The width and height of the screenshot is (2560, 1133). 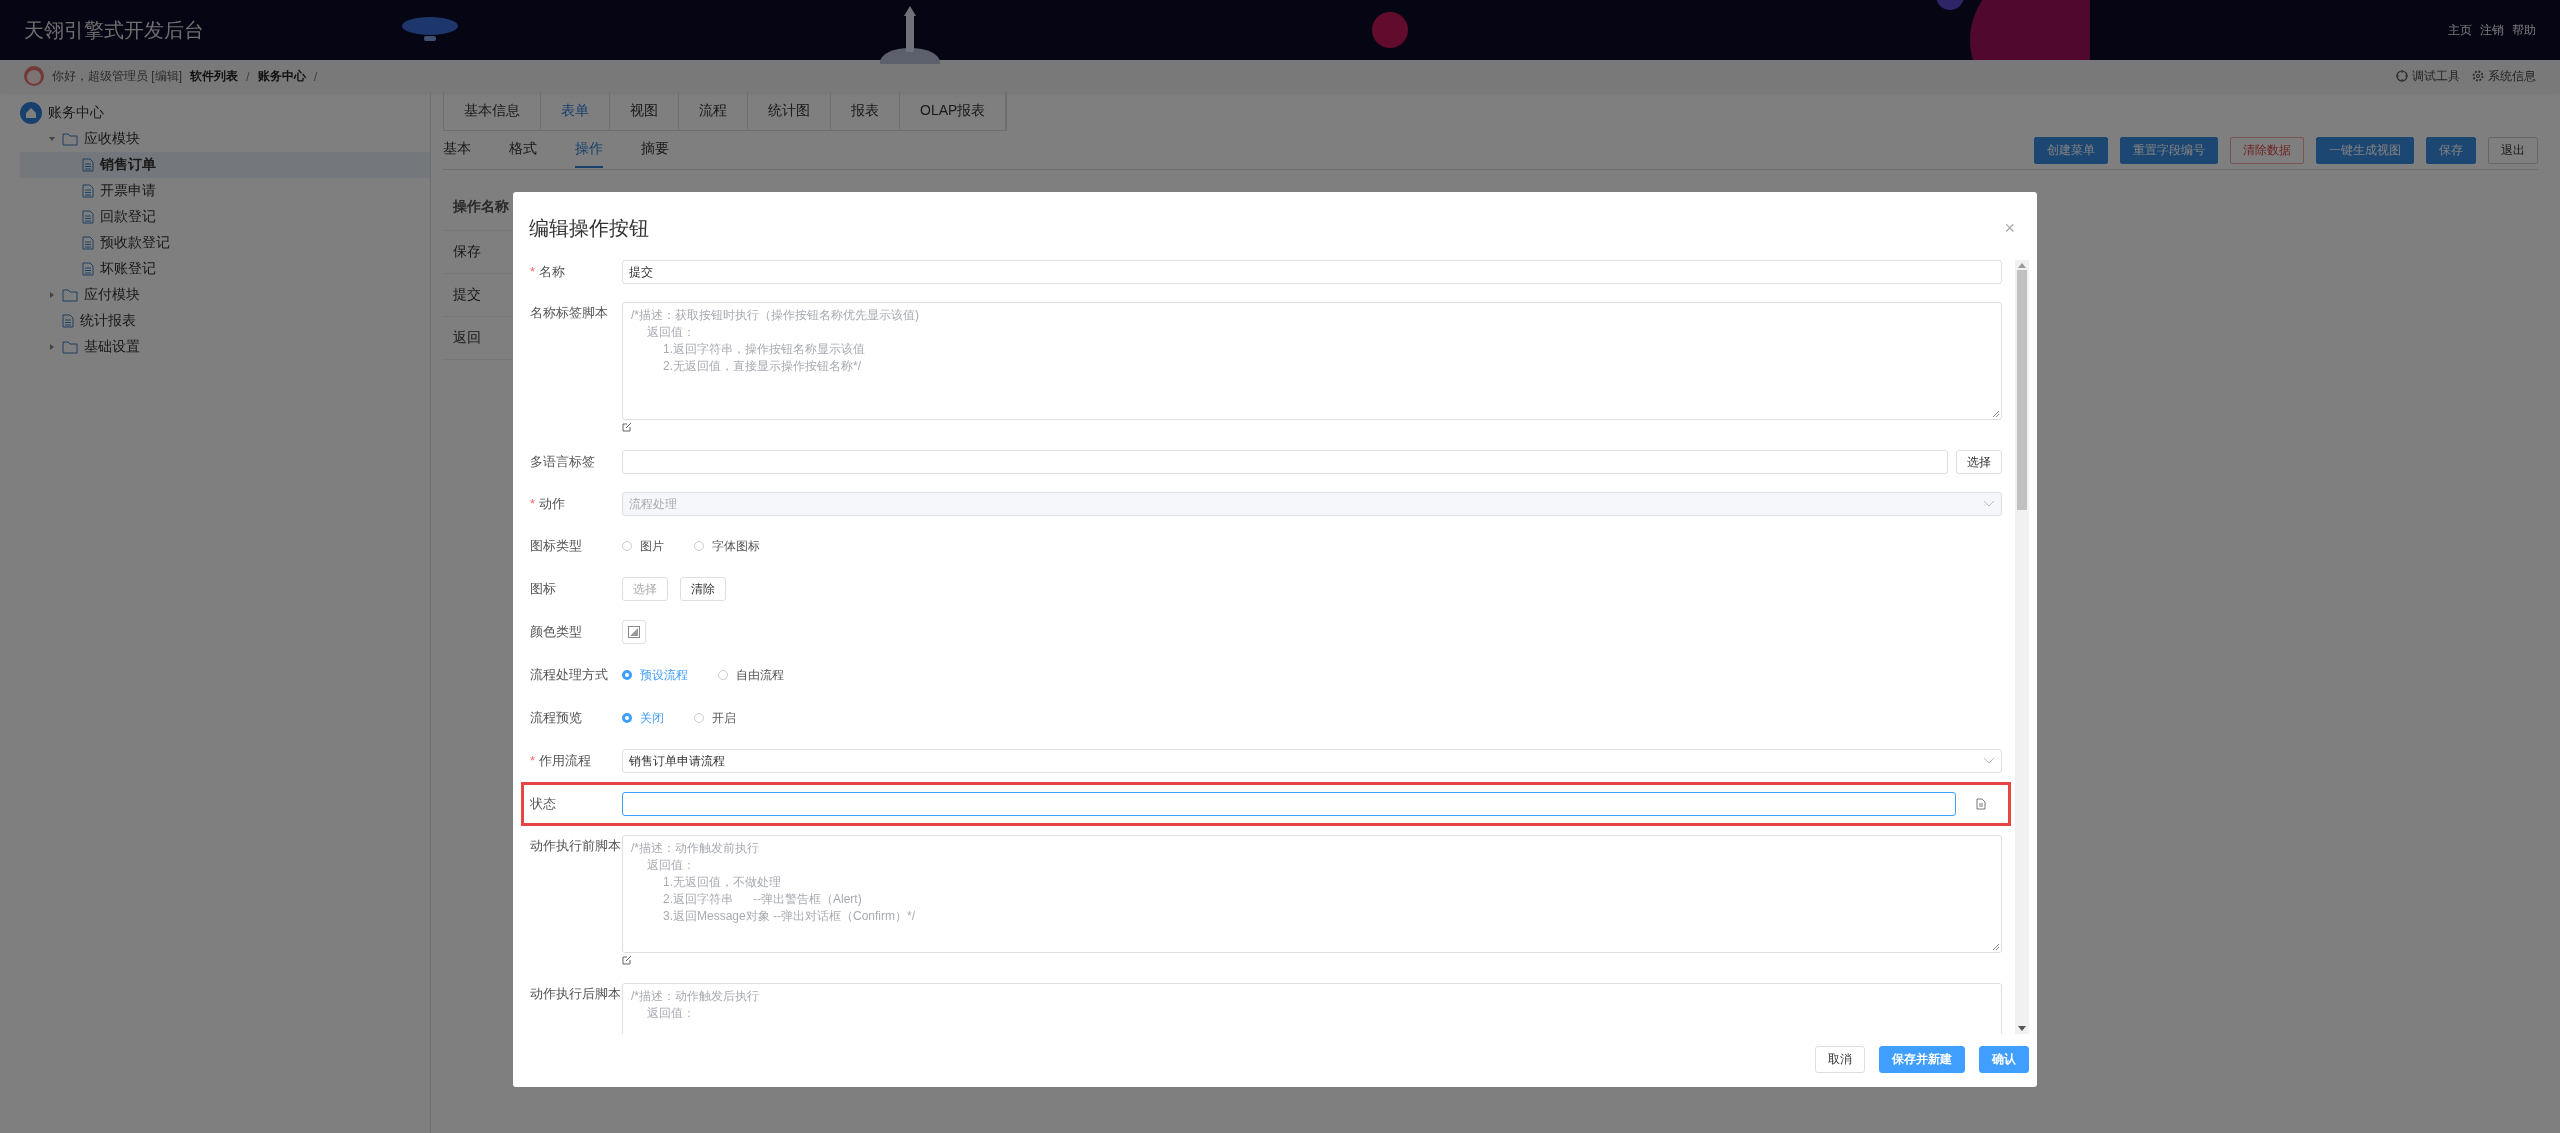 What do you see at coordinates (225, 243) in the screenshot?
I see `tree-item: 预收款登记` at bounding box center [225, 243].